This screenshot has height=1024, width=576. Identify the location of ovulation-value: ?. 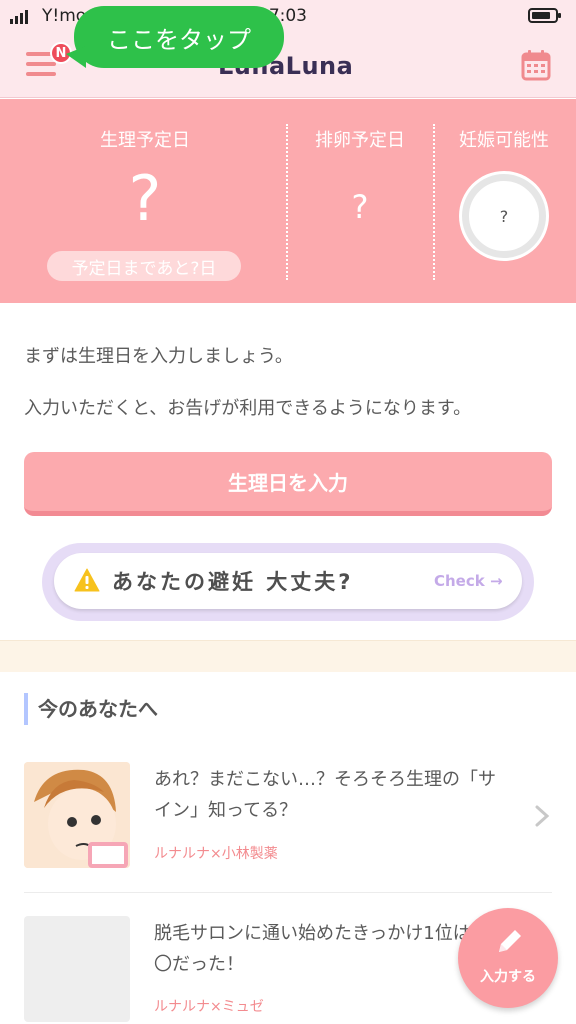
(360, 207).